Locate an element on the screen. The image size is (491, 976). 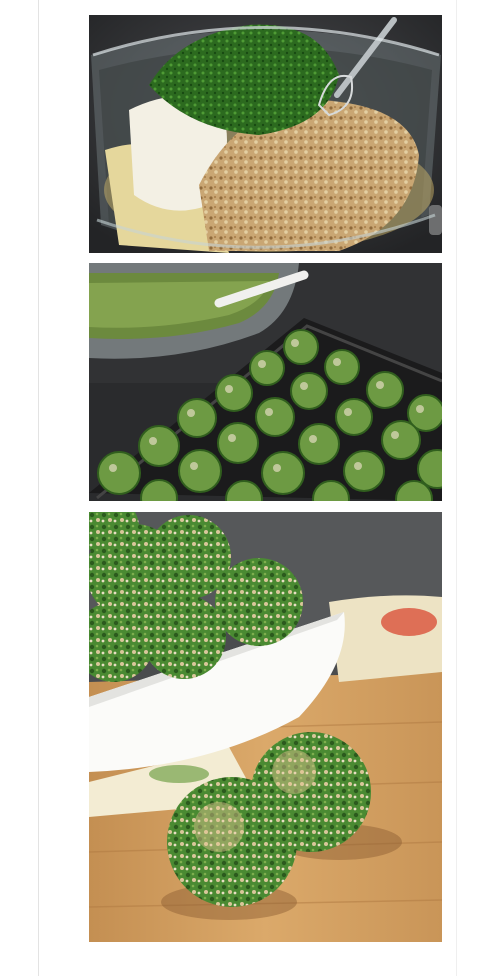
left-divider is located at coordinates (38, 488).